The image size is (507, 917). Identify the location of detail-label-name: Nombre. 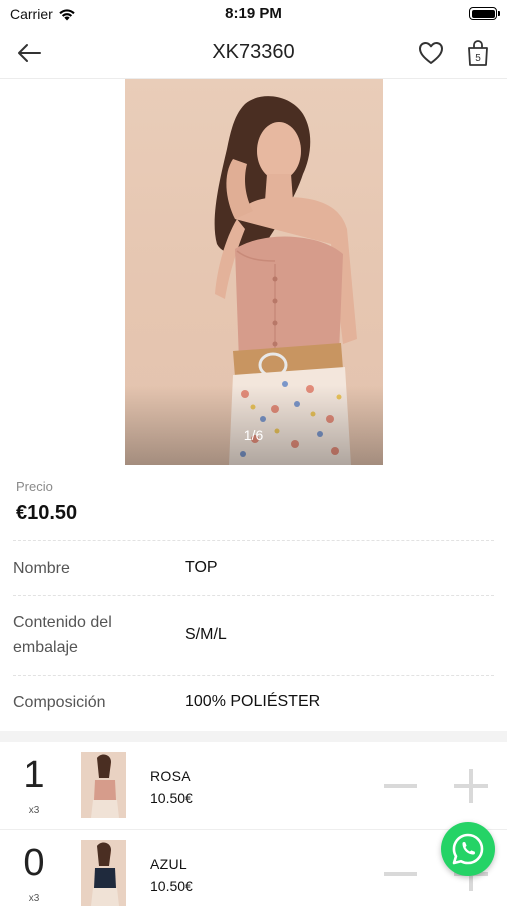
(41, 568).